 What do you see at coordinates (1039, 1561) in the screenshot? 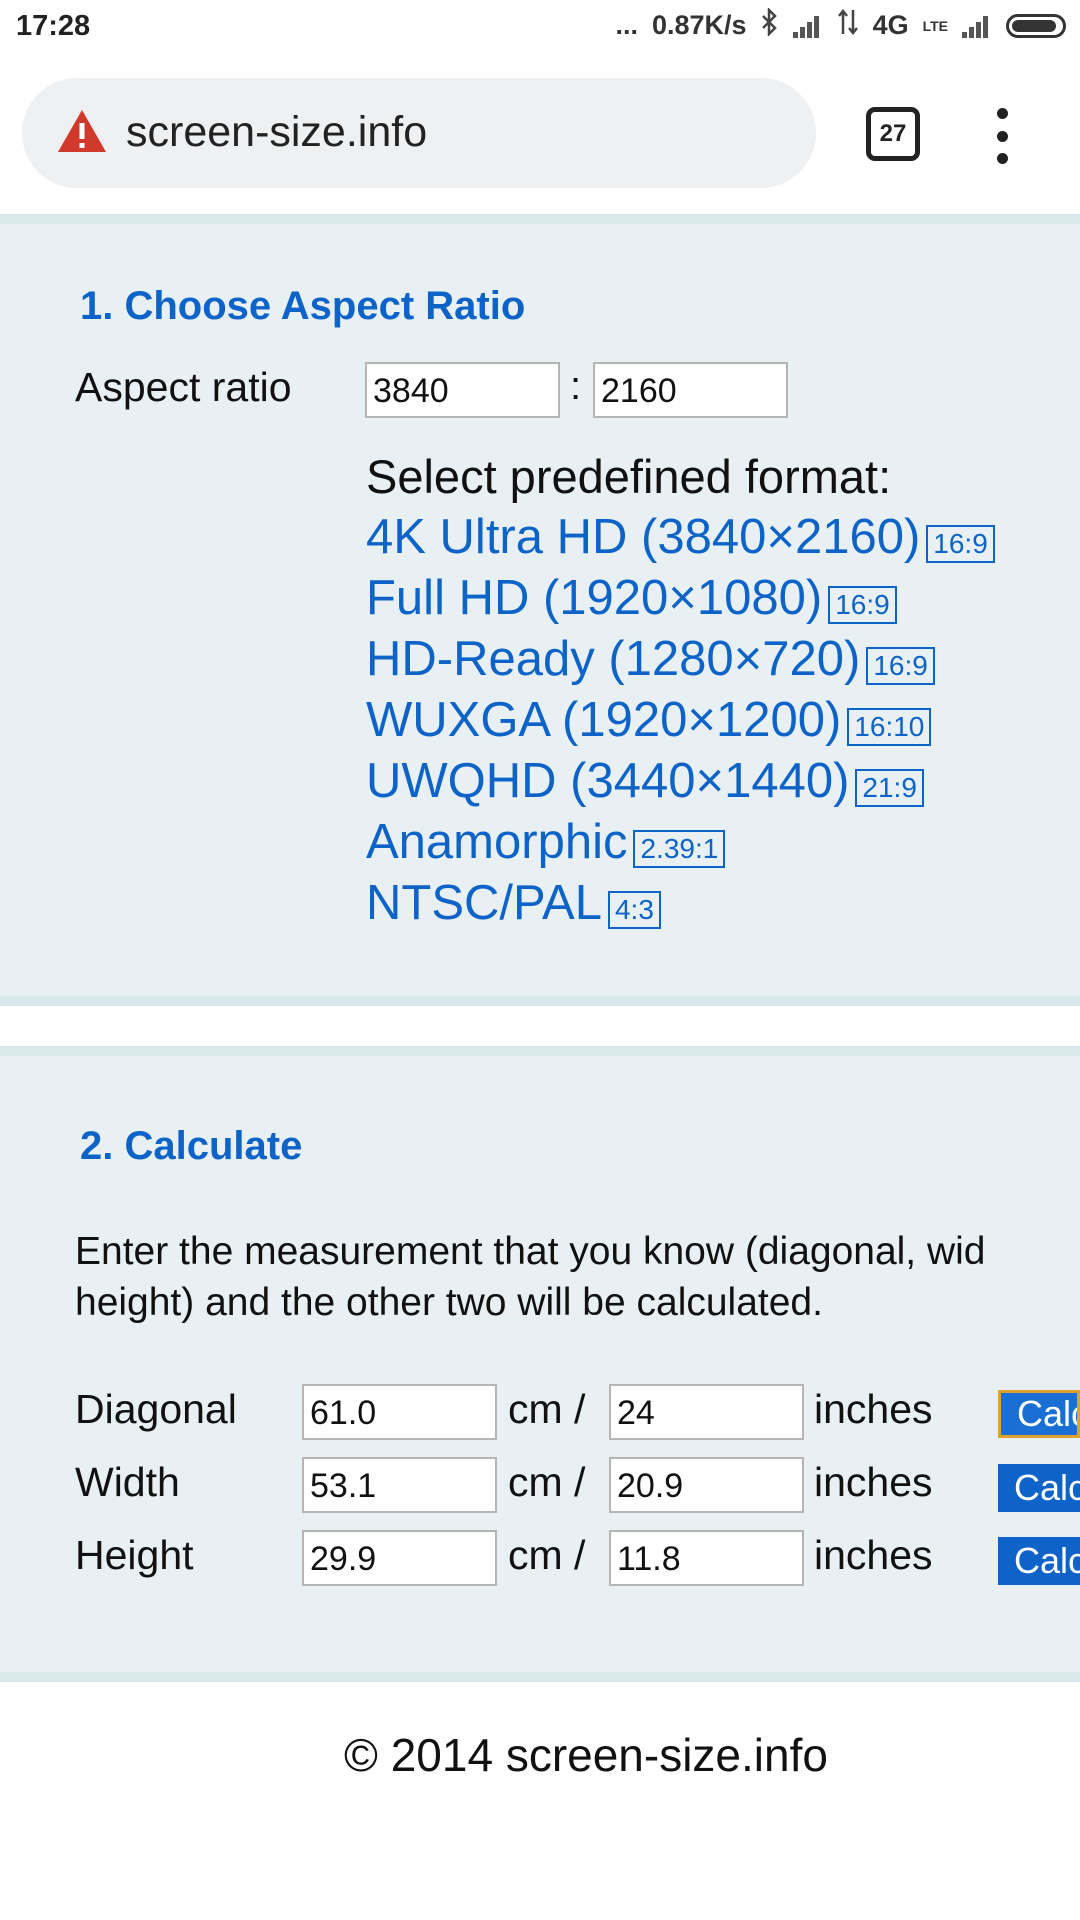
I see `calc-height-button: Calc` at bounding box center [1039, 1561].